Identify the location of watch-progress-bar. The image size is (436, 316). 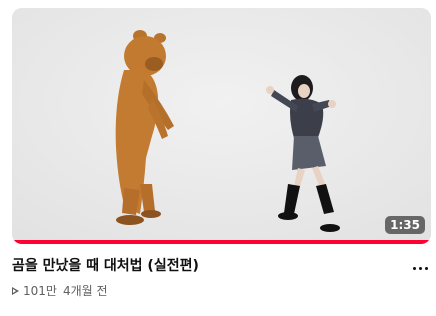
(221, 242).